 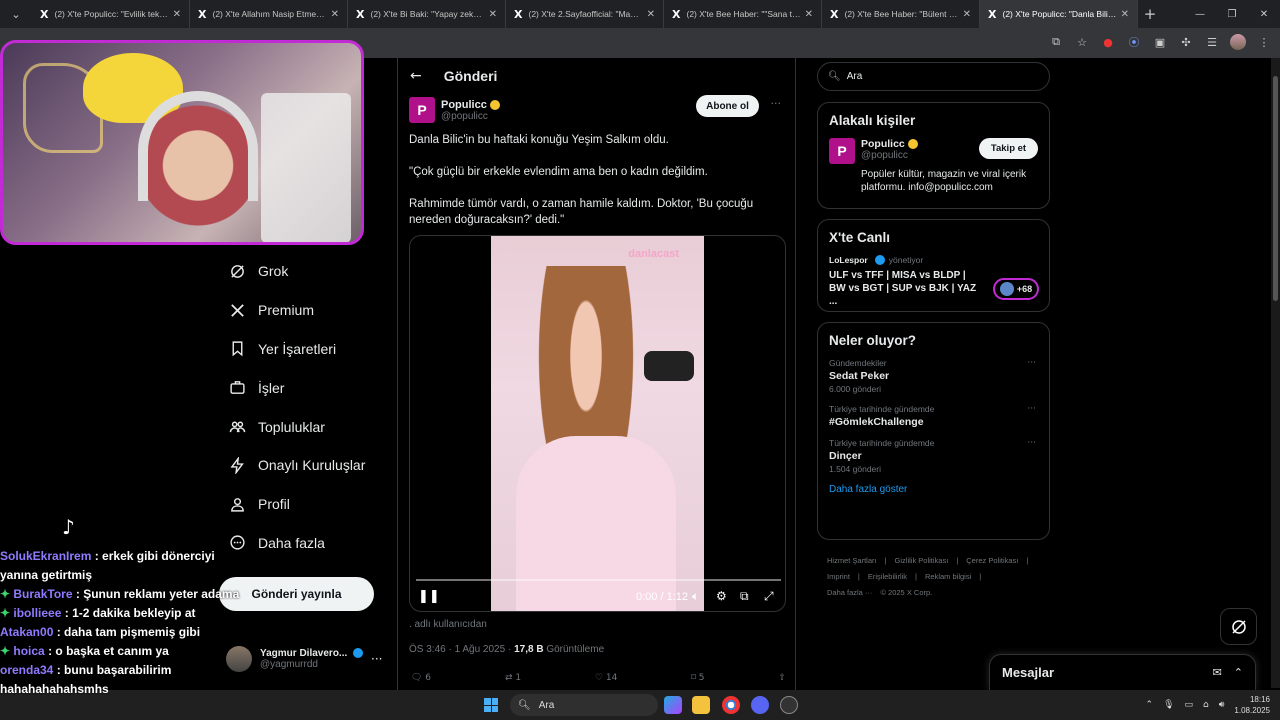 I want to click on browser-tab: X (2) X'te Bee Haber: ""Sana tatil ✕, so click(x=743, y=14).